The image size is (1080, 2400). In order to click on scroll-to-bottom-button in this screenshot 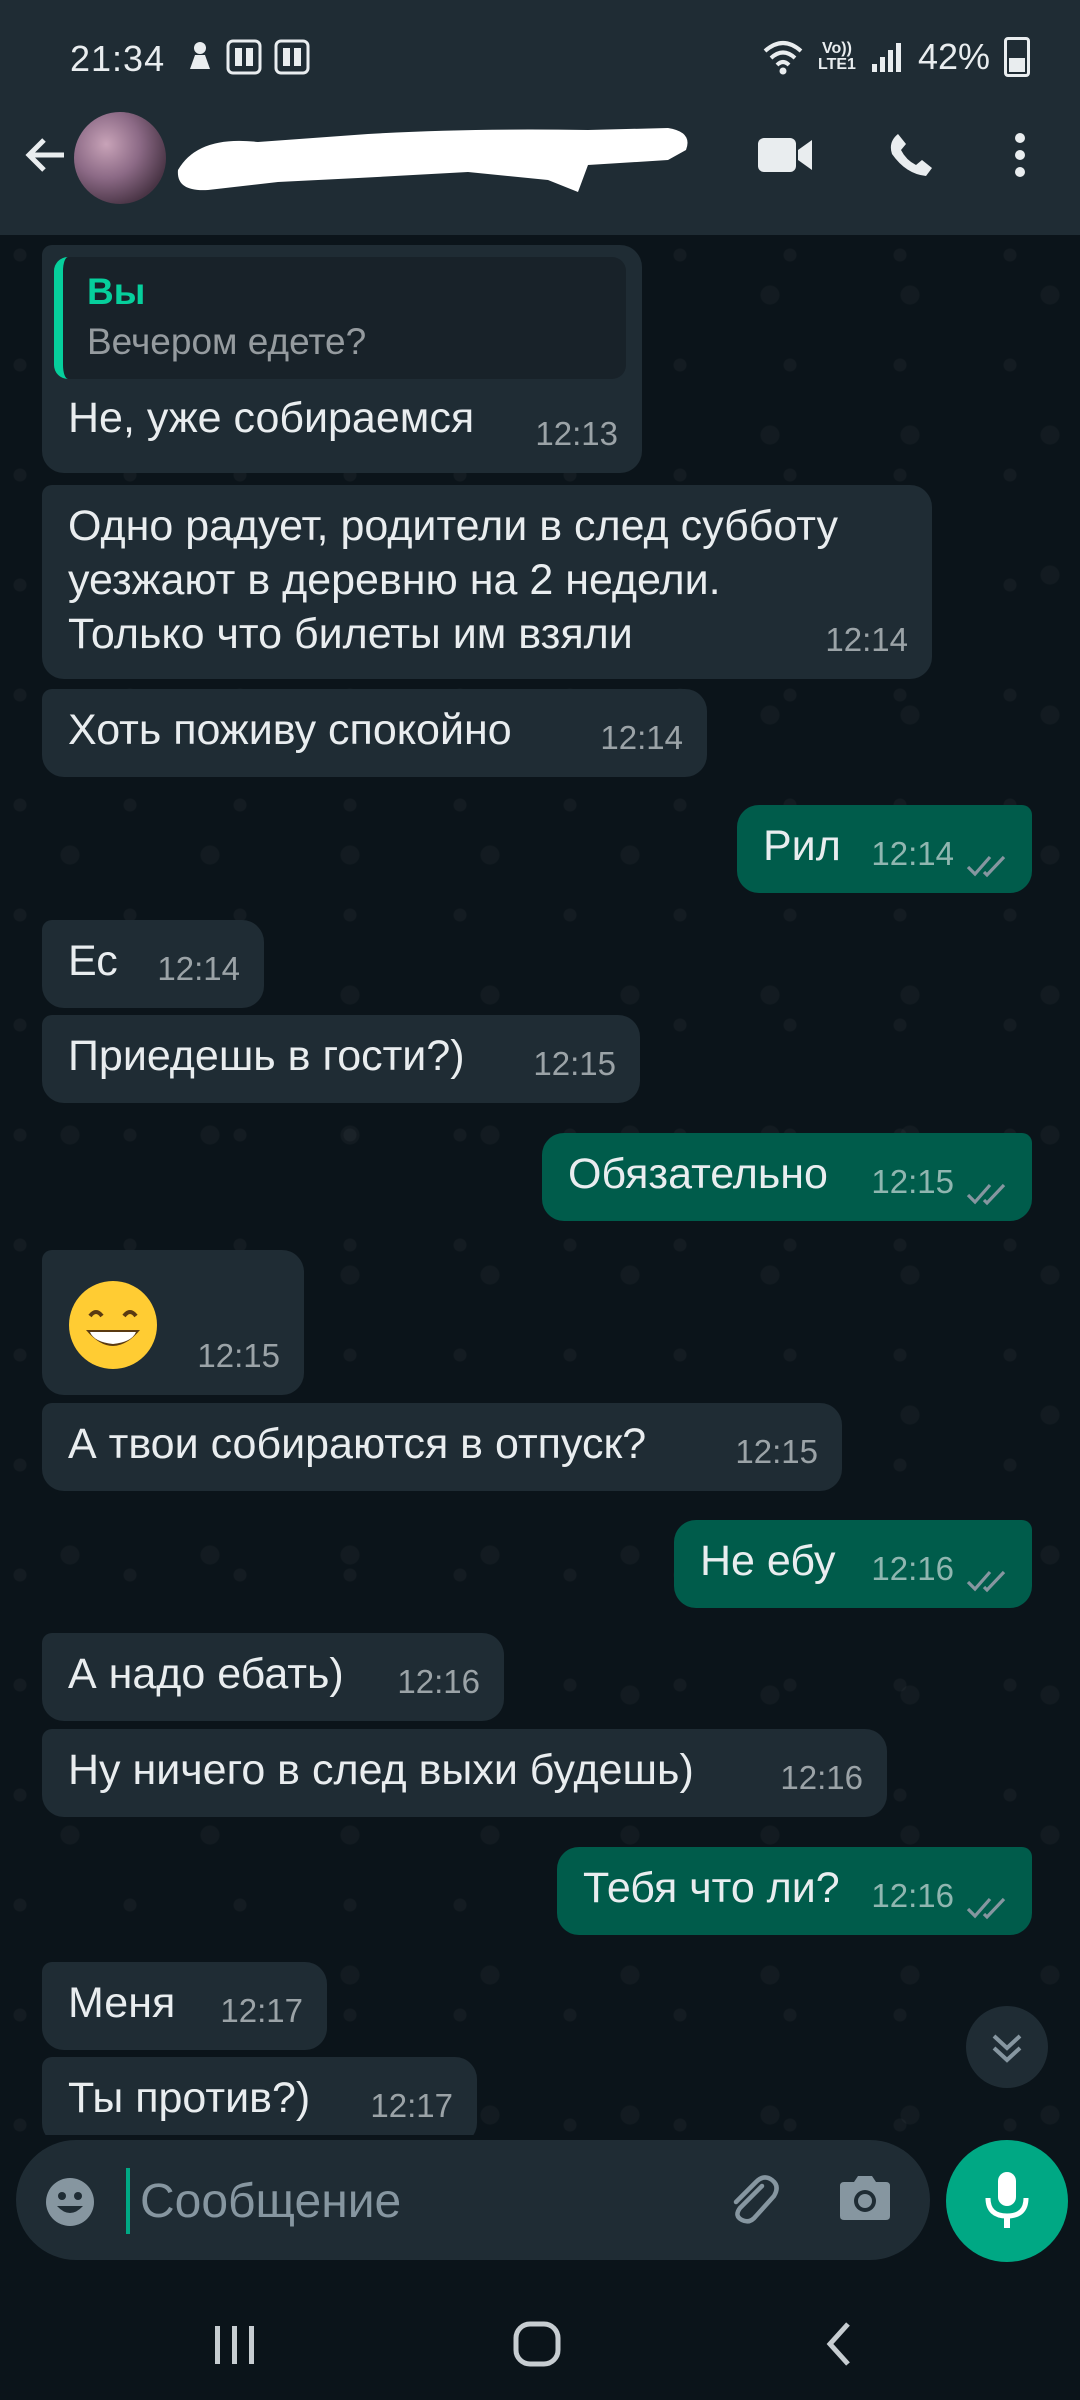, I will do `click(1007, 2047)`.